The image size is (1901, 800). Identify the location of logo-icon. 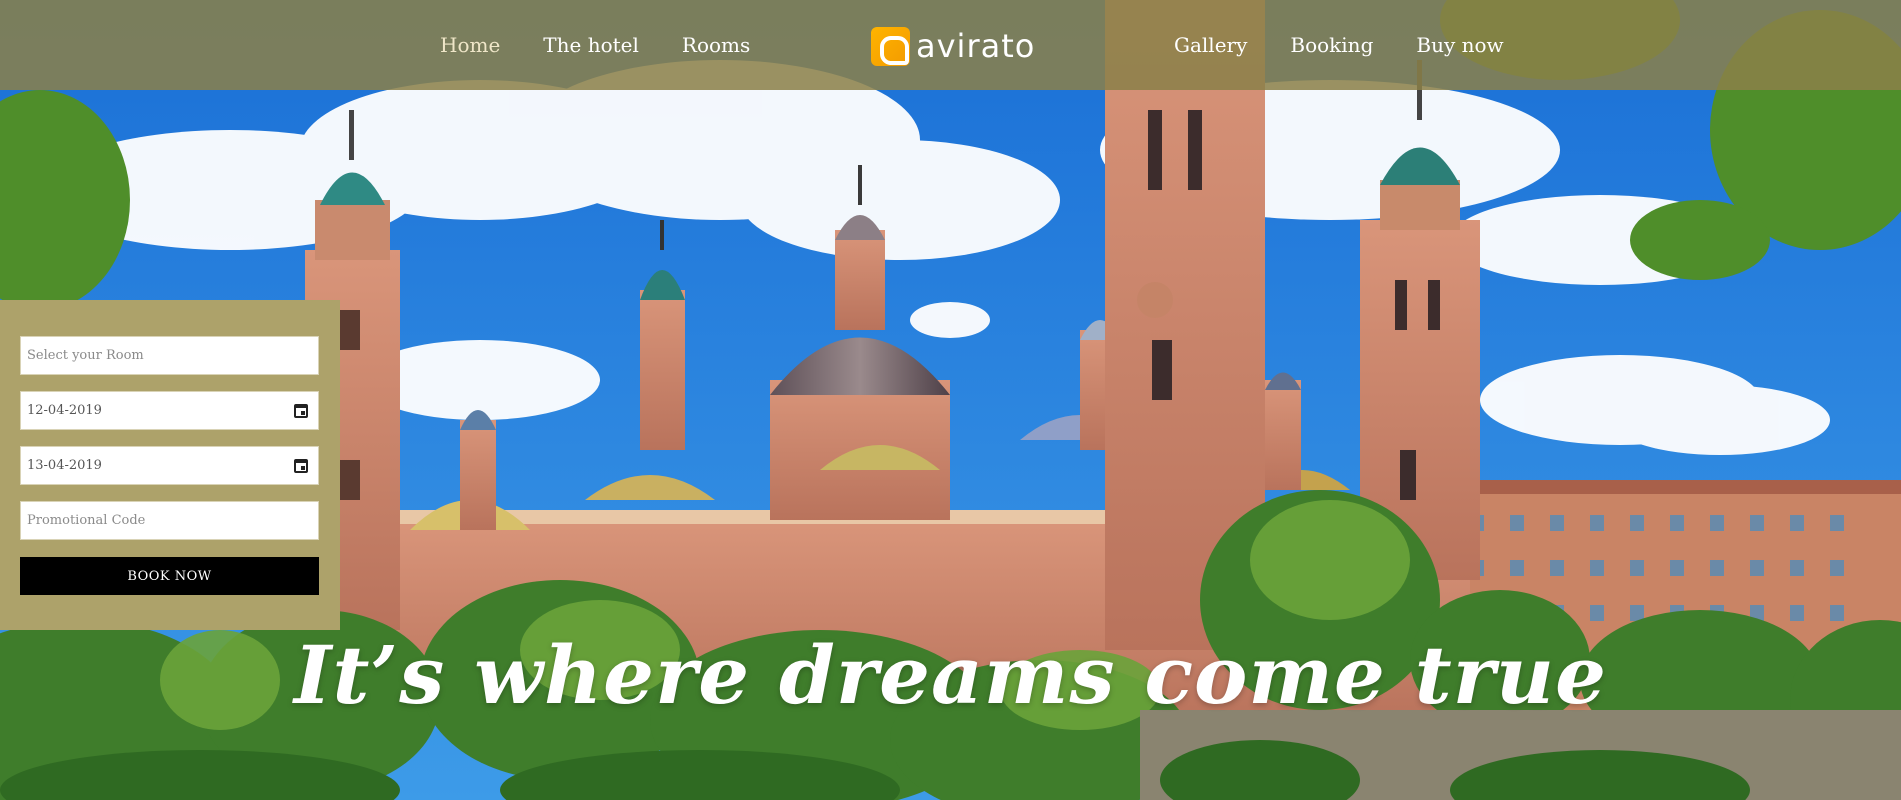
(890, 46).